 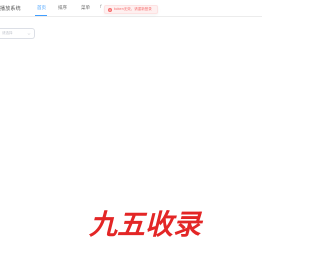 What do you see at coordinates (101, 7) in the screenshot?
I see `nav-item-extra: f` at bounding box center [101, 7].